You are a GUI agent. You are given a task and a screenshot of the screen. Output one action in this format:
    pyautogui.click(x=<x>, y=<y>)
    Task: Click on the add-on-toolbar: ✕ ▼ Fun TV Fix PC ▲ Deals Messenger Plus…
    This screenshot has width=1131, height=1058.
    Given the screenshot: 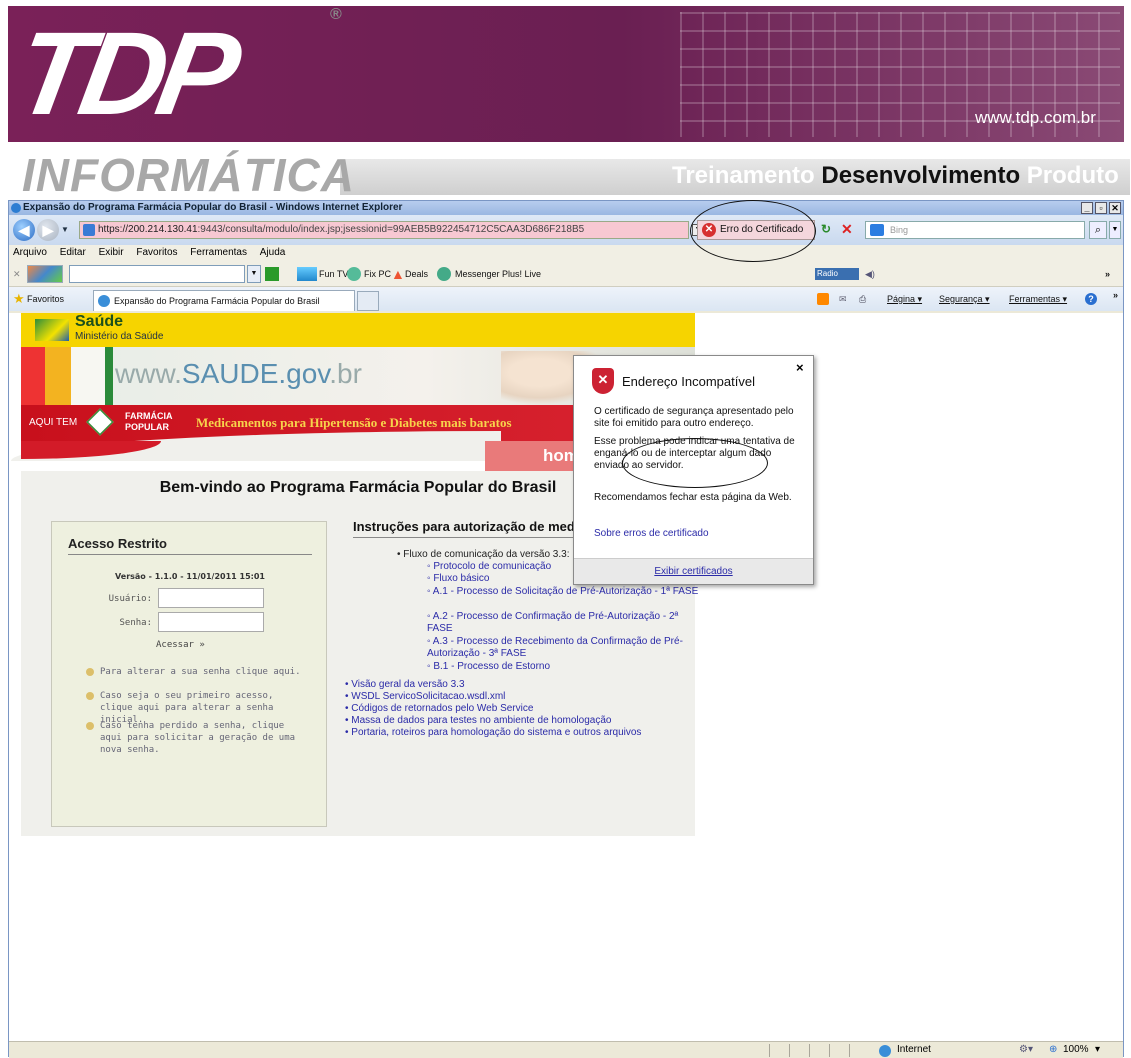 What is the action you would take?
    pyautogui.click(x=566, y=274)
    